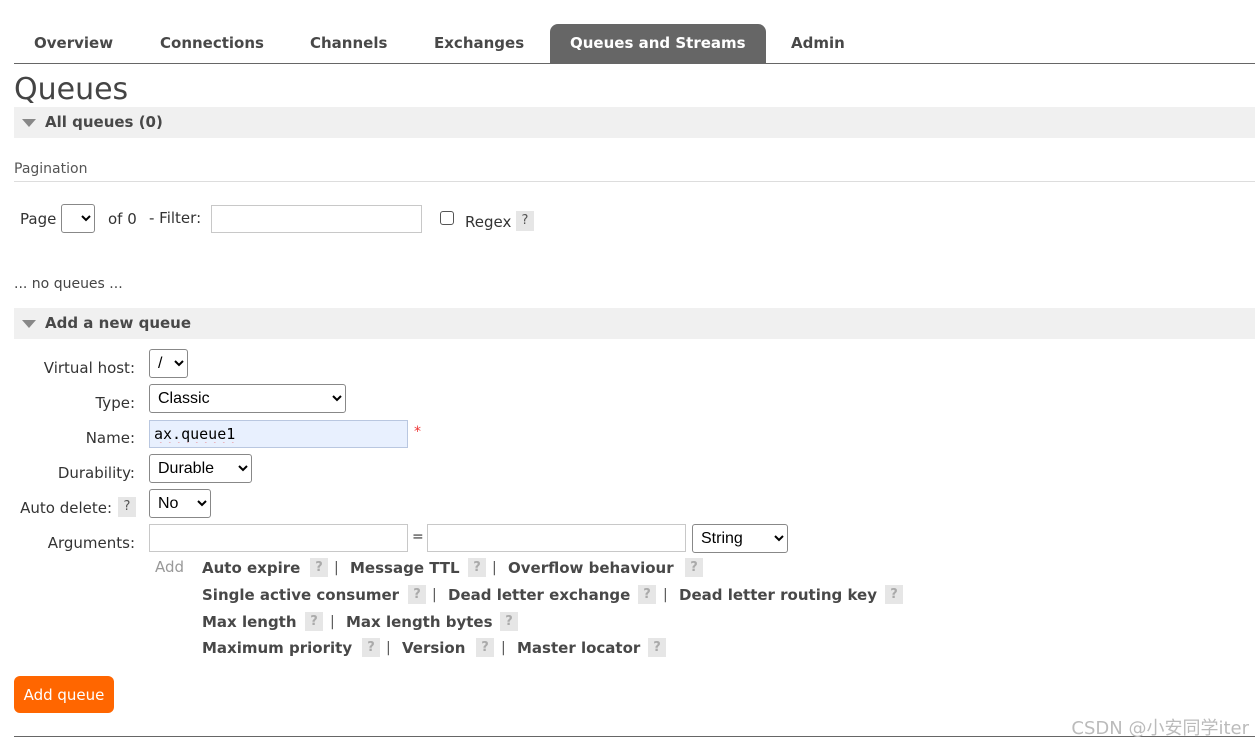 This screenshot has height=748, width=1255. What do you see at coordinates (64, 694) in the screenshot?
I see `add-queue-button: Add queue` at bounding box center [64, 694].